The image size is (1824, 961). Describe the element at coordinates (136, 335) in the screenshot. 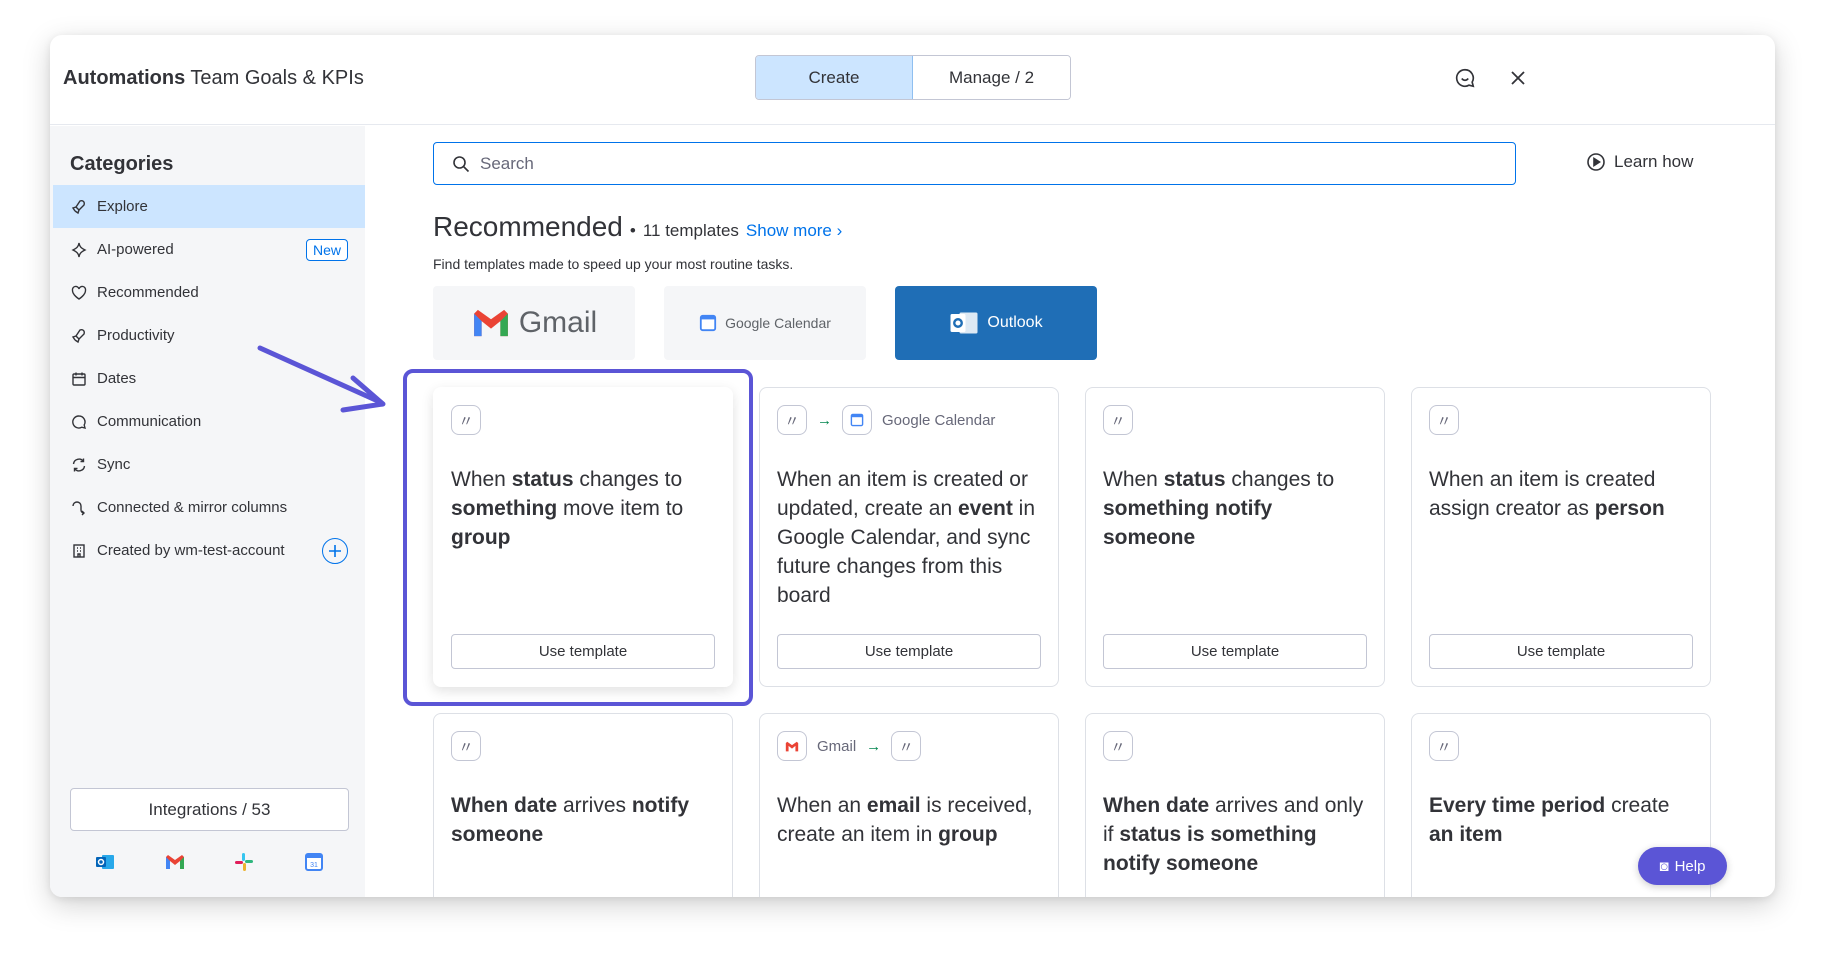

I see `sidebar-item-label: Productivity` at that location.